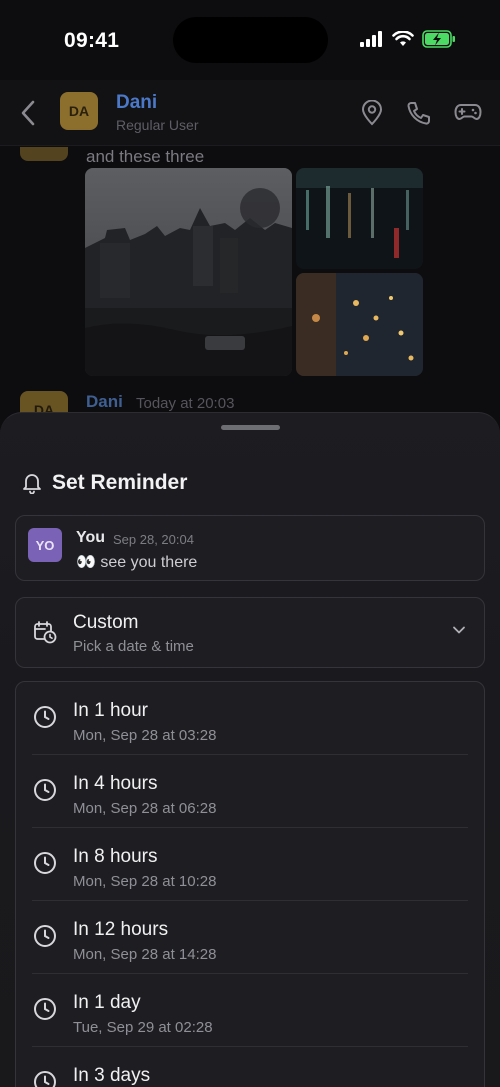 The height and width of the screenshot is (1087, 500). What do you see at coordinates (438, 39) in the screenshot?
I see `battery-charging-icon` at bounding box center [438, 39].